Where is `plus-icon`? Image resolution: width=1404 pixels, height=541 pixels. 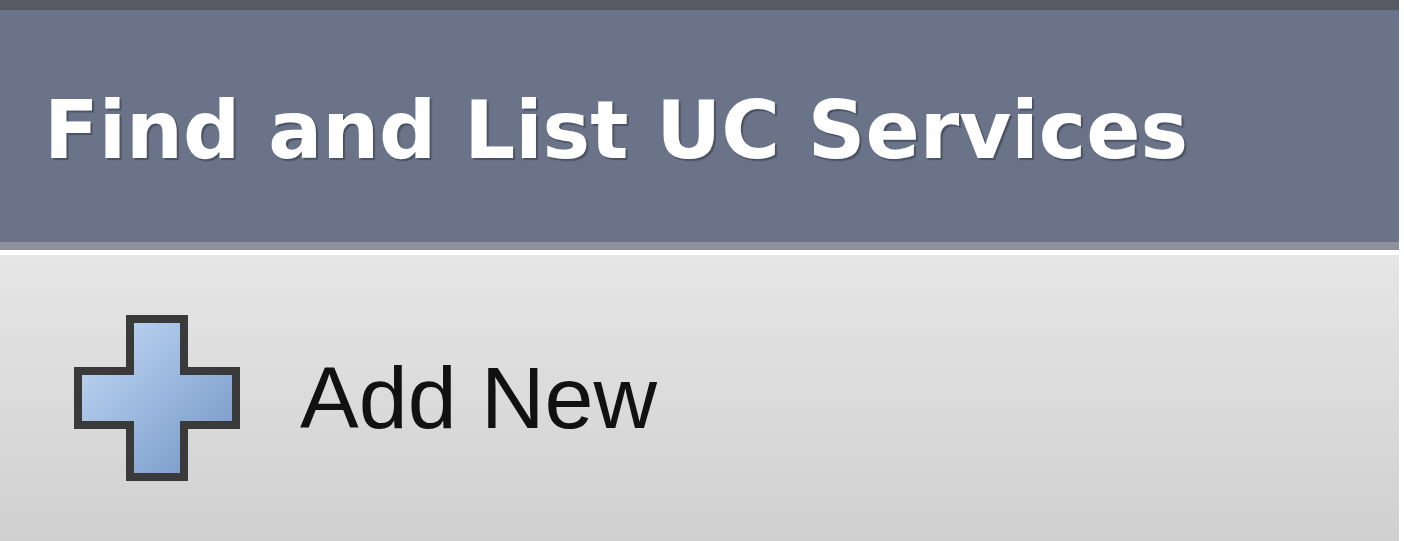
plus-icon is located at coordinates (157, 398).